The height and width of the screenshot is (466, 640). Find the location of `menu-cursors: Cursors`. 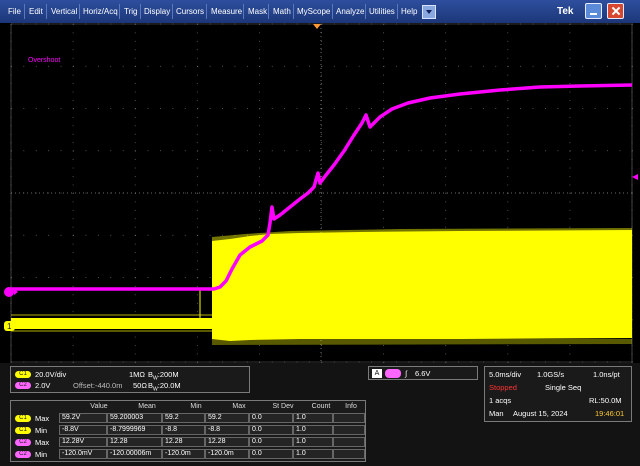

menu-cursors: Cursors is located at coordinates (190, 12).